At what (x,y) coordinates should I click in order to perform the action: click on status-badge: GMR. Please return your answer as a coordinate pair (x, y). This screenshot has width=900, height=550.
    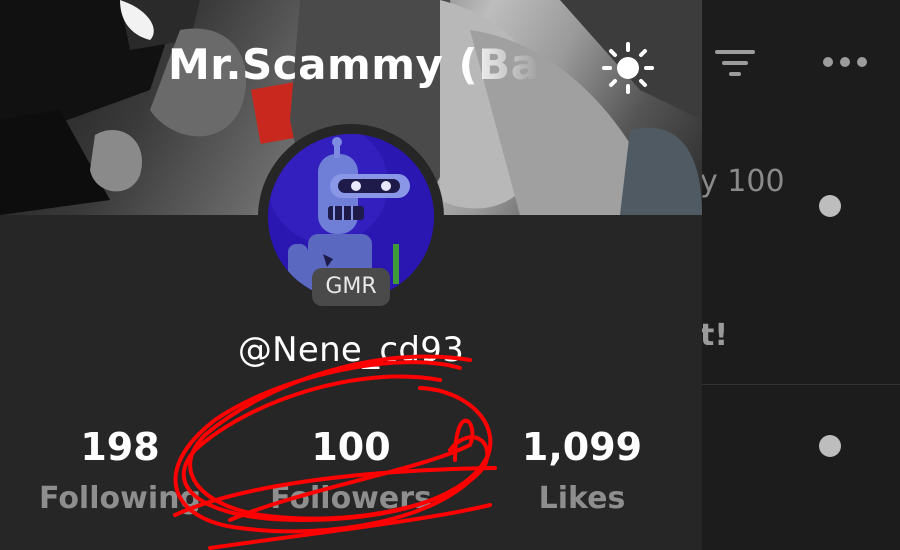
    Looking at the image, I should click on (351, 287).